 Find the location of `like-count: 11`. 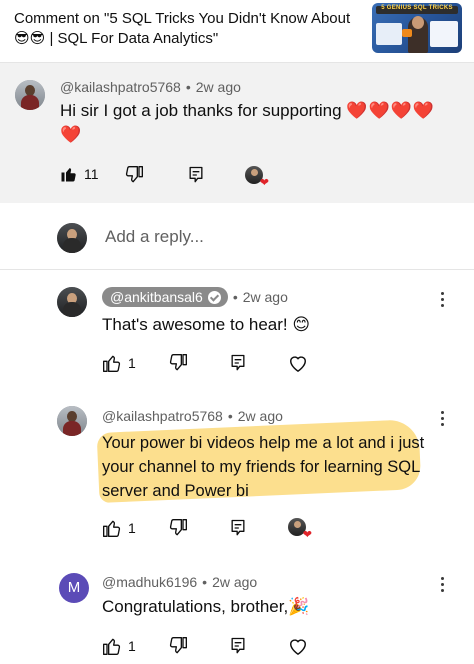

like-count: 11 is located at coordinates (91, 174).